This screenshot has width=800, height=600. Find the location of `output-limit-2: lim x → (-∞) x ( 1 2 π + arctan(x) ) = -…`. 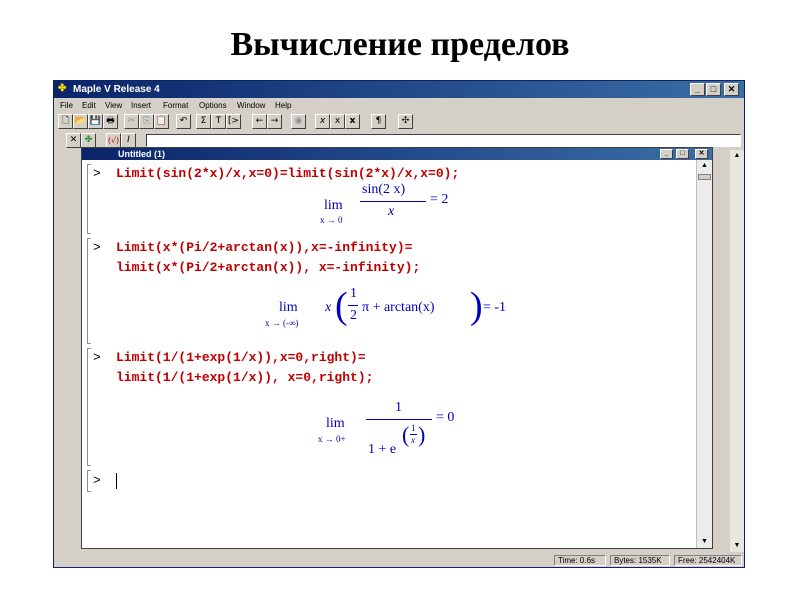

output-limit-2: lim x → (-∞) x ( 1 2 π + arctan(x) ) = -… is located at coordinates (386, 306).